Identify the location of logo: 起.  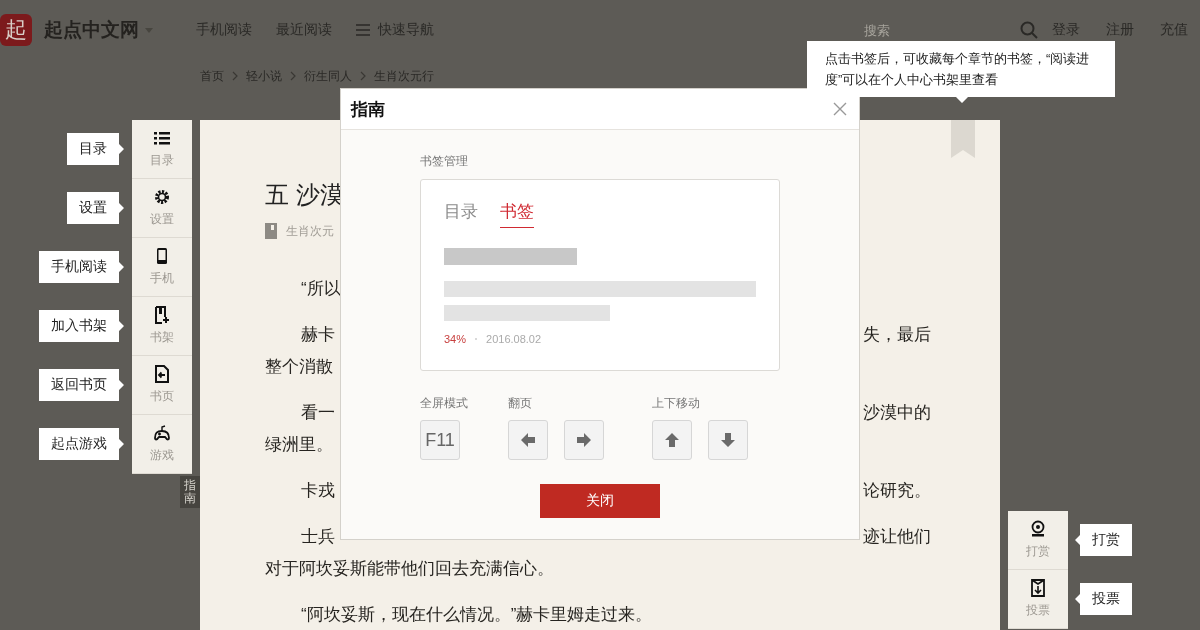
(16, 30).